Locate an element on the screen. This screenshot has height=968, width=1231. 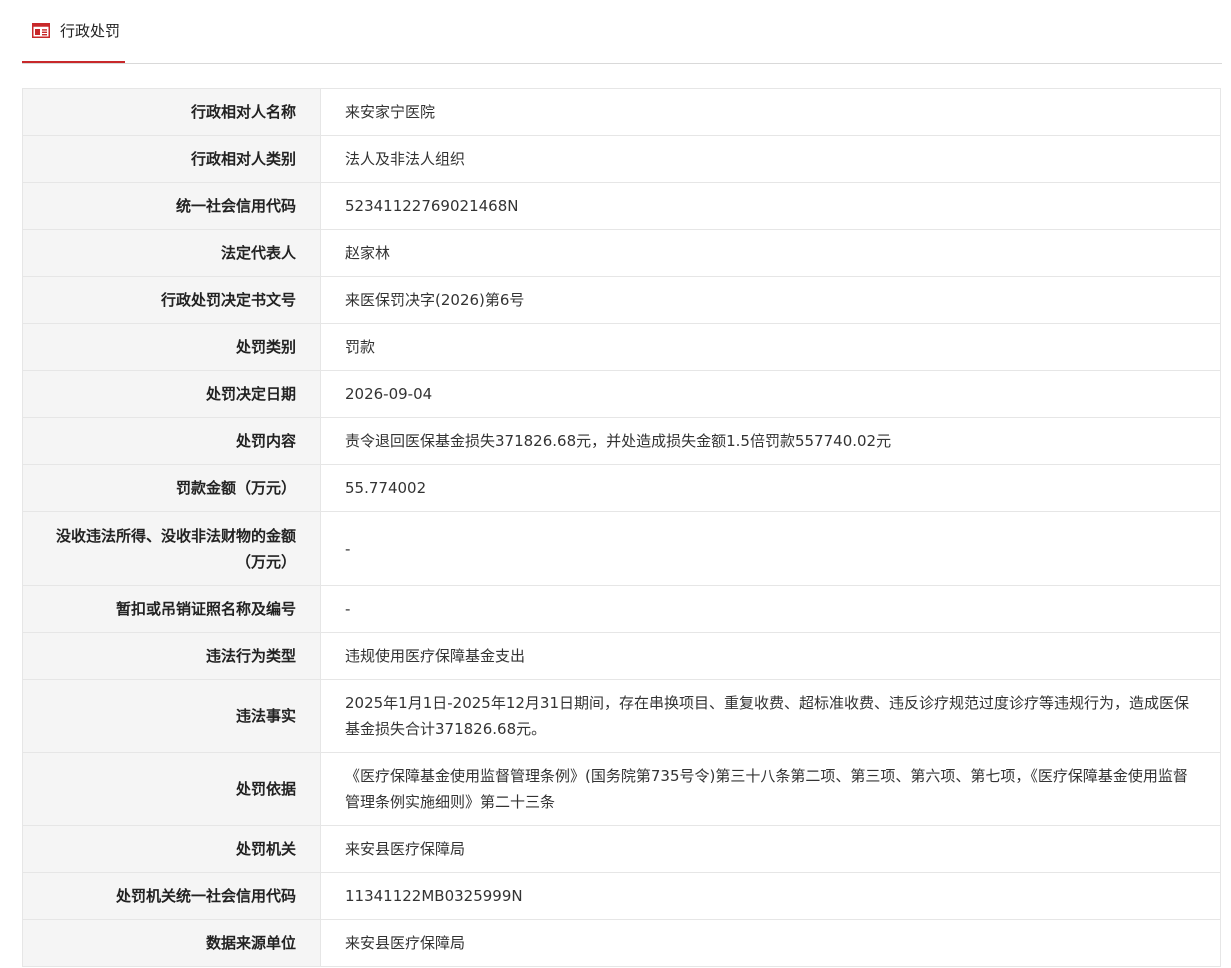
table-row: 行政相对人类别 法人及非法人组织 is located at coordinates (621, 159).